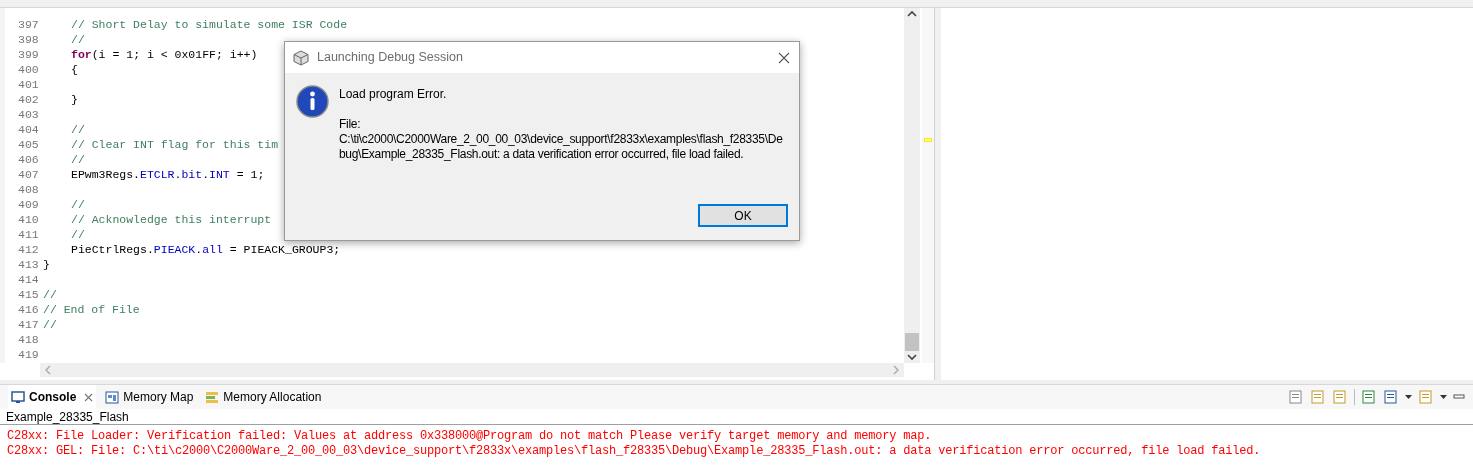 Image resolution: width=1473 pixels, height=472 pixels. Describe the element at coordinates (164, 54) in the screenshot. I see `code-line: for(i = 1; i < 0x01FF; i++)` at that location.